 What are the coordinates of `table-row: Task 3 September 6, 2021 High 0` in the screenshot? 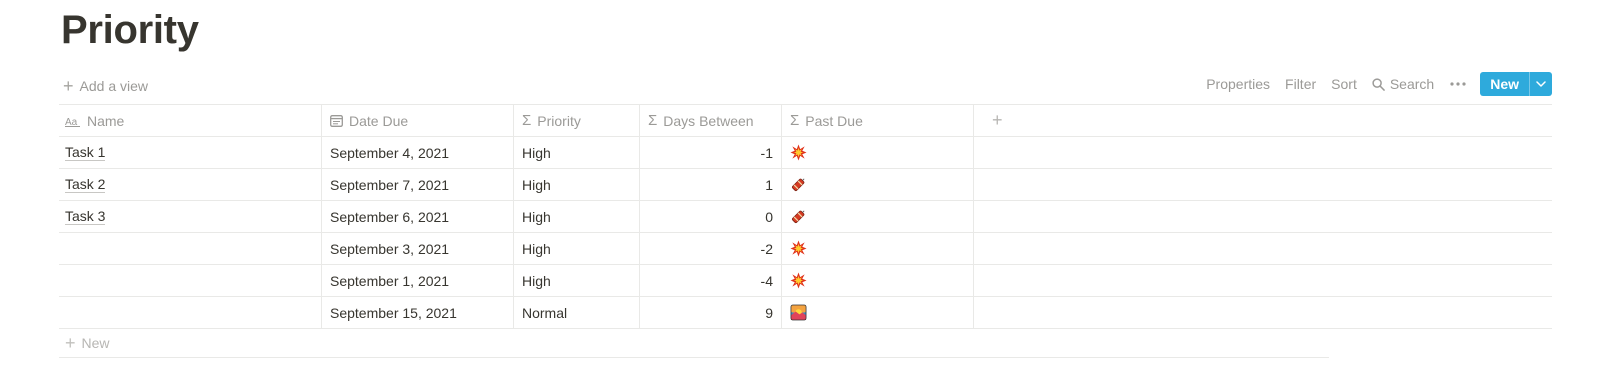 It's located at (805, 217).